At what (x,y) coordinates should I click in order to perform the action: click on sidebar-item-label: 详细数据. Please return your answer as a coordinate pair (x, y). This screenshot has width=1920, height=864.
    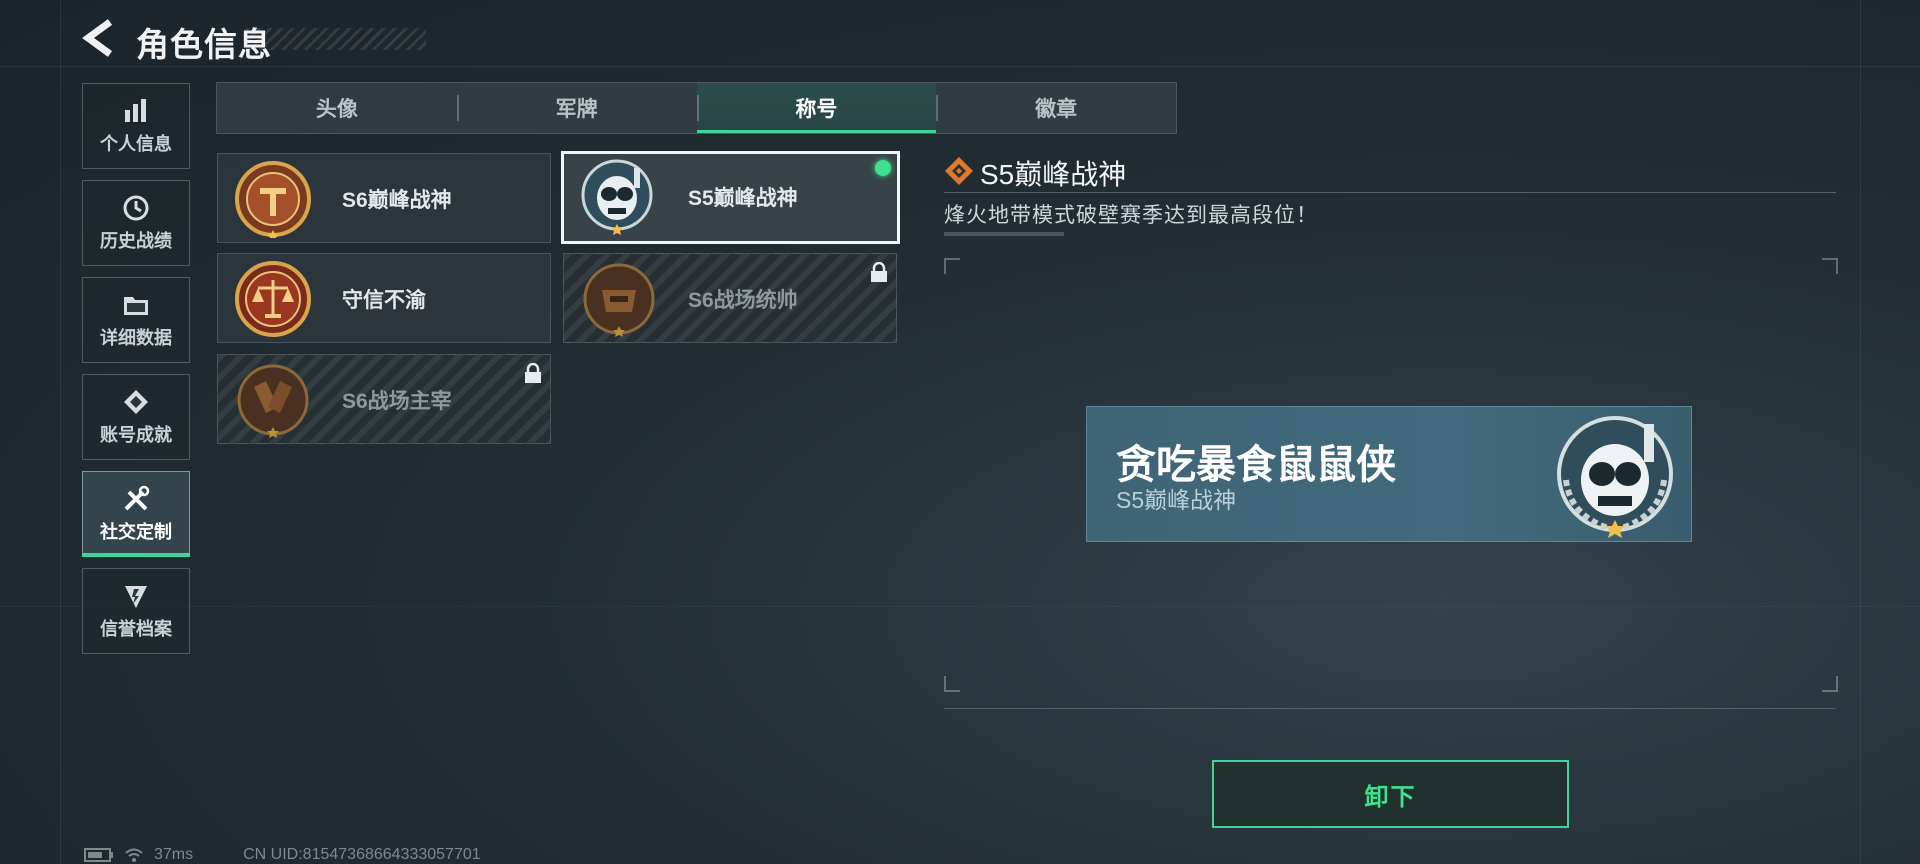
    Looking at the image, I should click on (136, 338).